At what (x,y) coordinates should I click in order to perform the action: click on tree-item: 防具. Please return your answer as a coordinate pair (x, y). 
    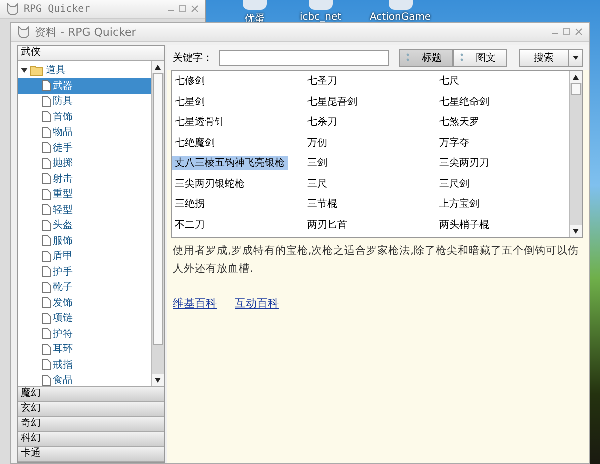
    Looking at the image, I should click on (84, 101).